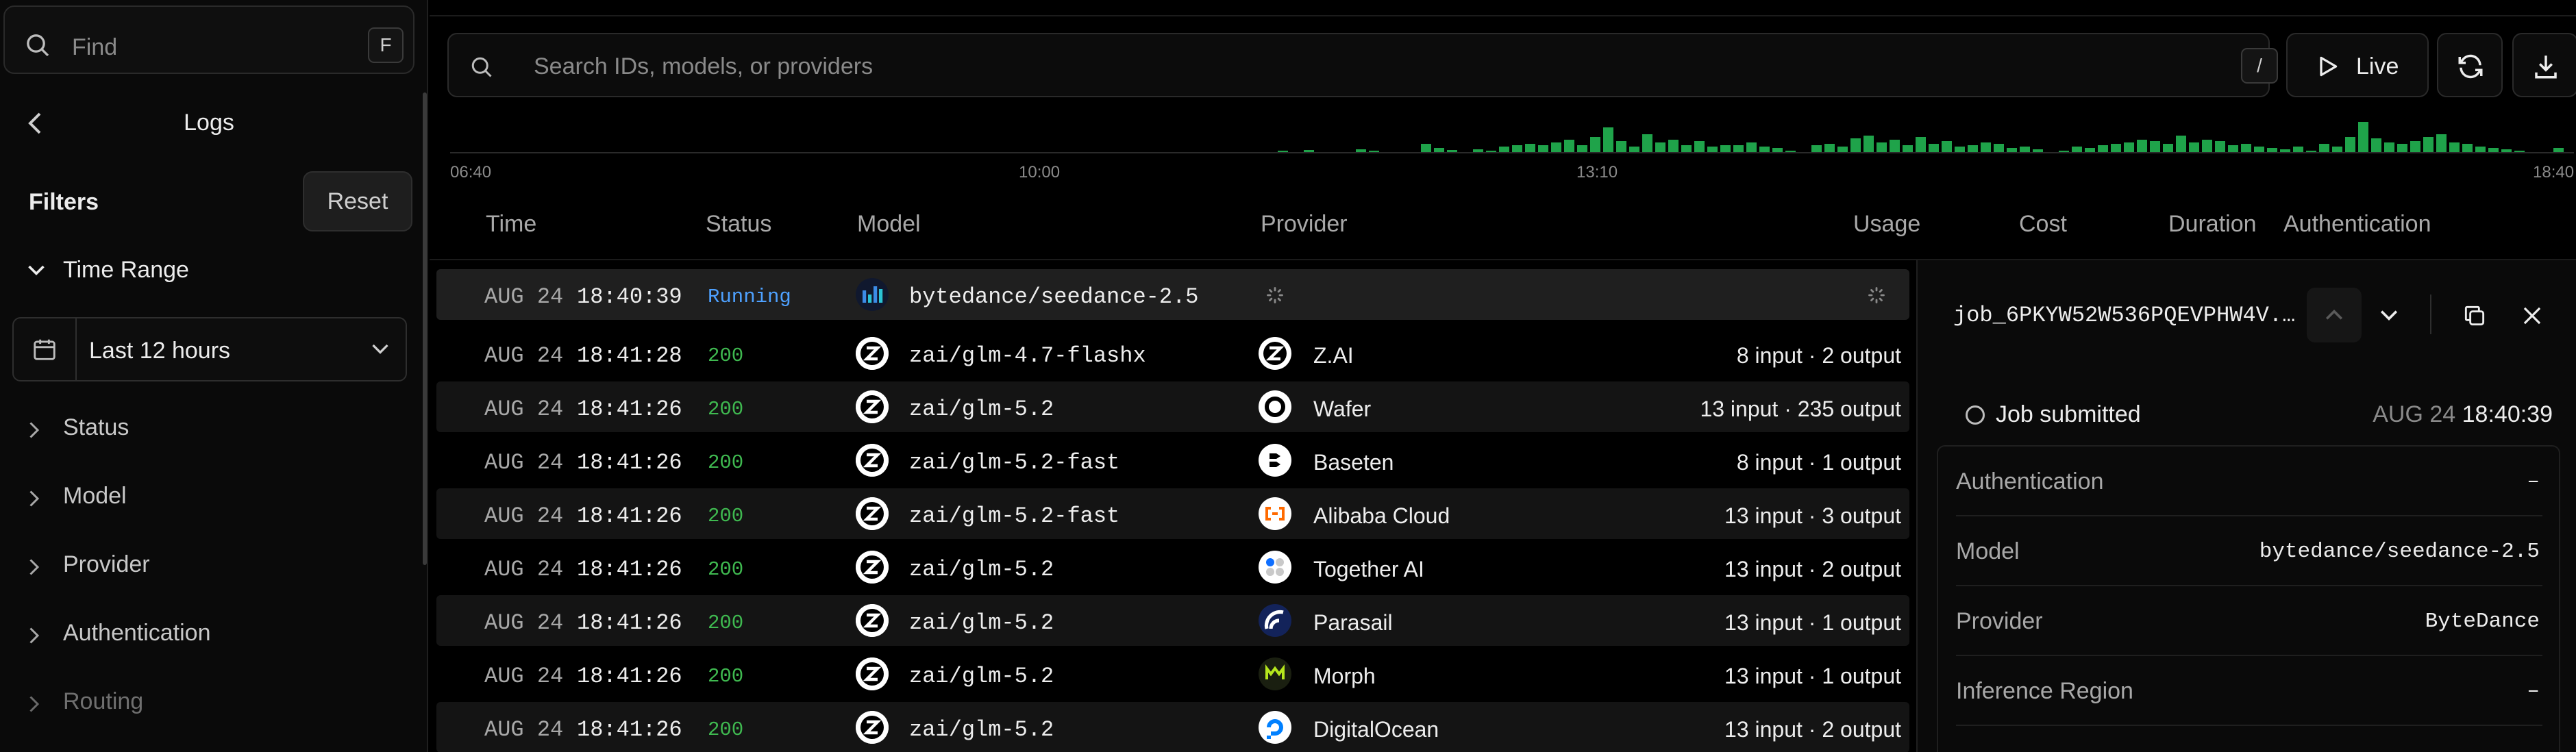 The height and width of the screenshot is (752, 2576). What do you see at coordinates (1275, 673) in the screenshot?
I see `morph-logo-icon` at bounding box center [1275, 673].